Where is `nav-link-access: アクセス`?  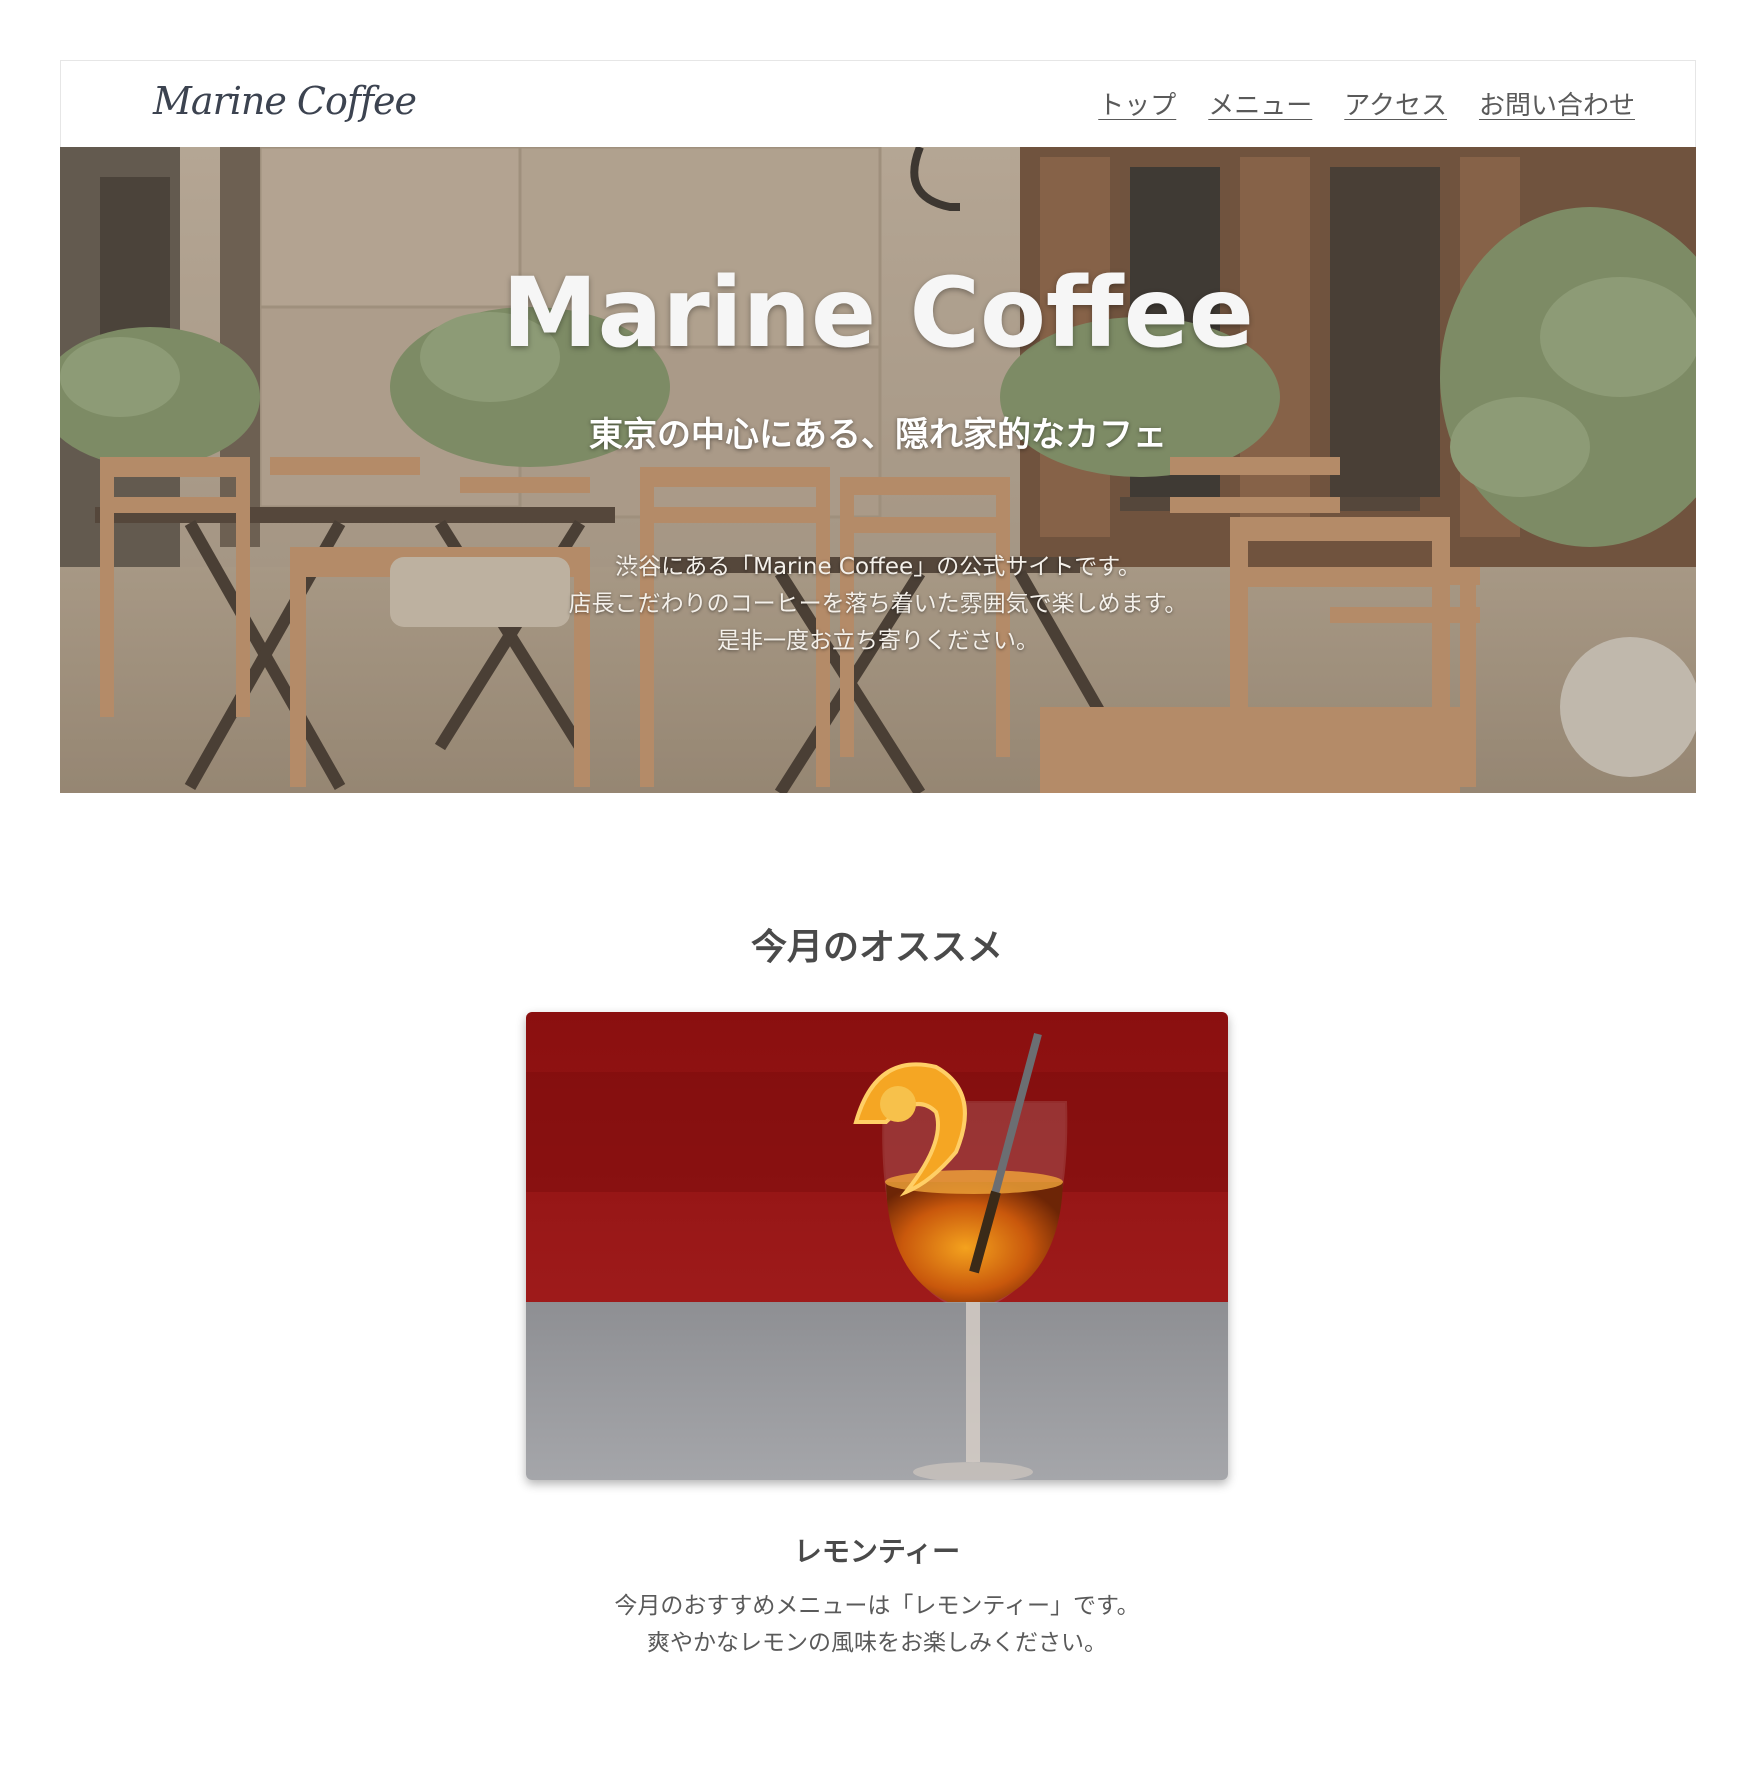 nav-link-access: アクセス is located at coordinates (1395, 103).